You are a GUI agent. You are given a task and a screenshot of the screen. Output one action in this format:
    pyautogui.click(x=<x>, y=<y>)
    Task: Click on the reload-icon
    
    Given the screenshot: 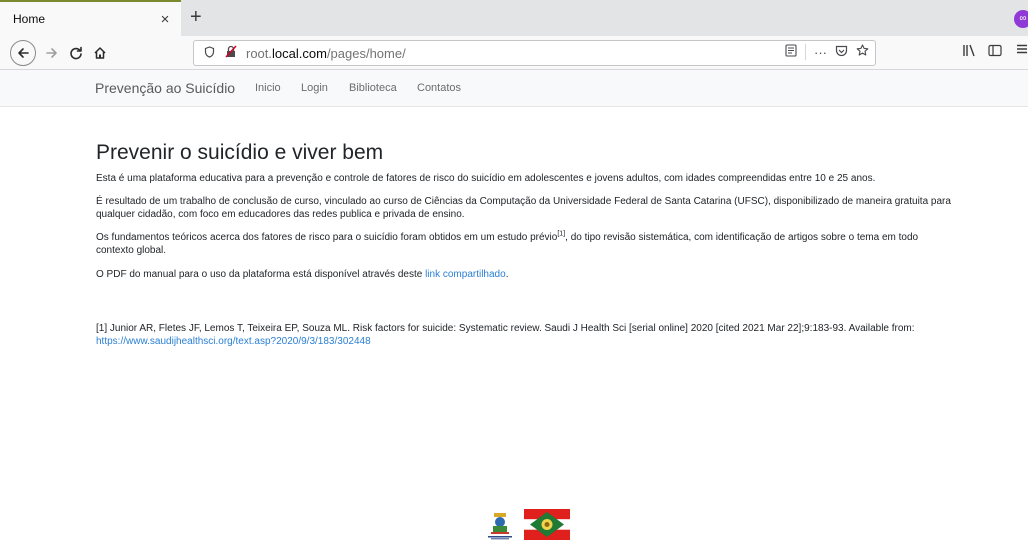 What is the action you would take?
    pyautogui.click(x=76, y=53)
    